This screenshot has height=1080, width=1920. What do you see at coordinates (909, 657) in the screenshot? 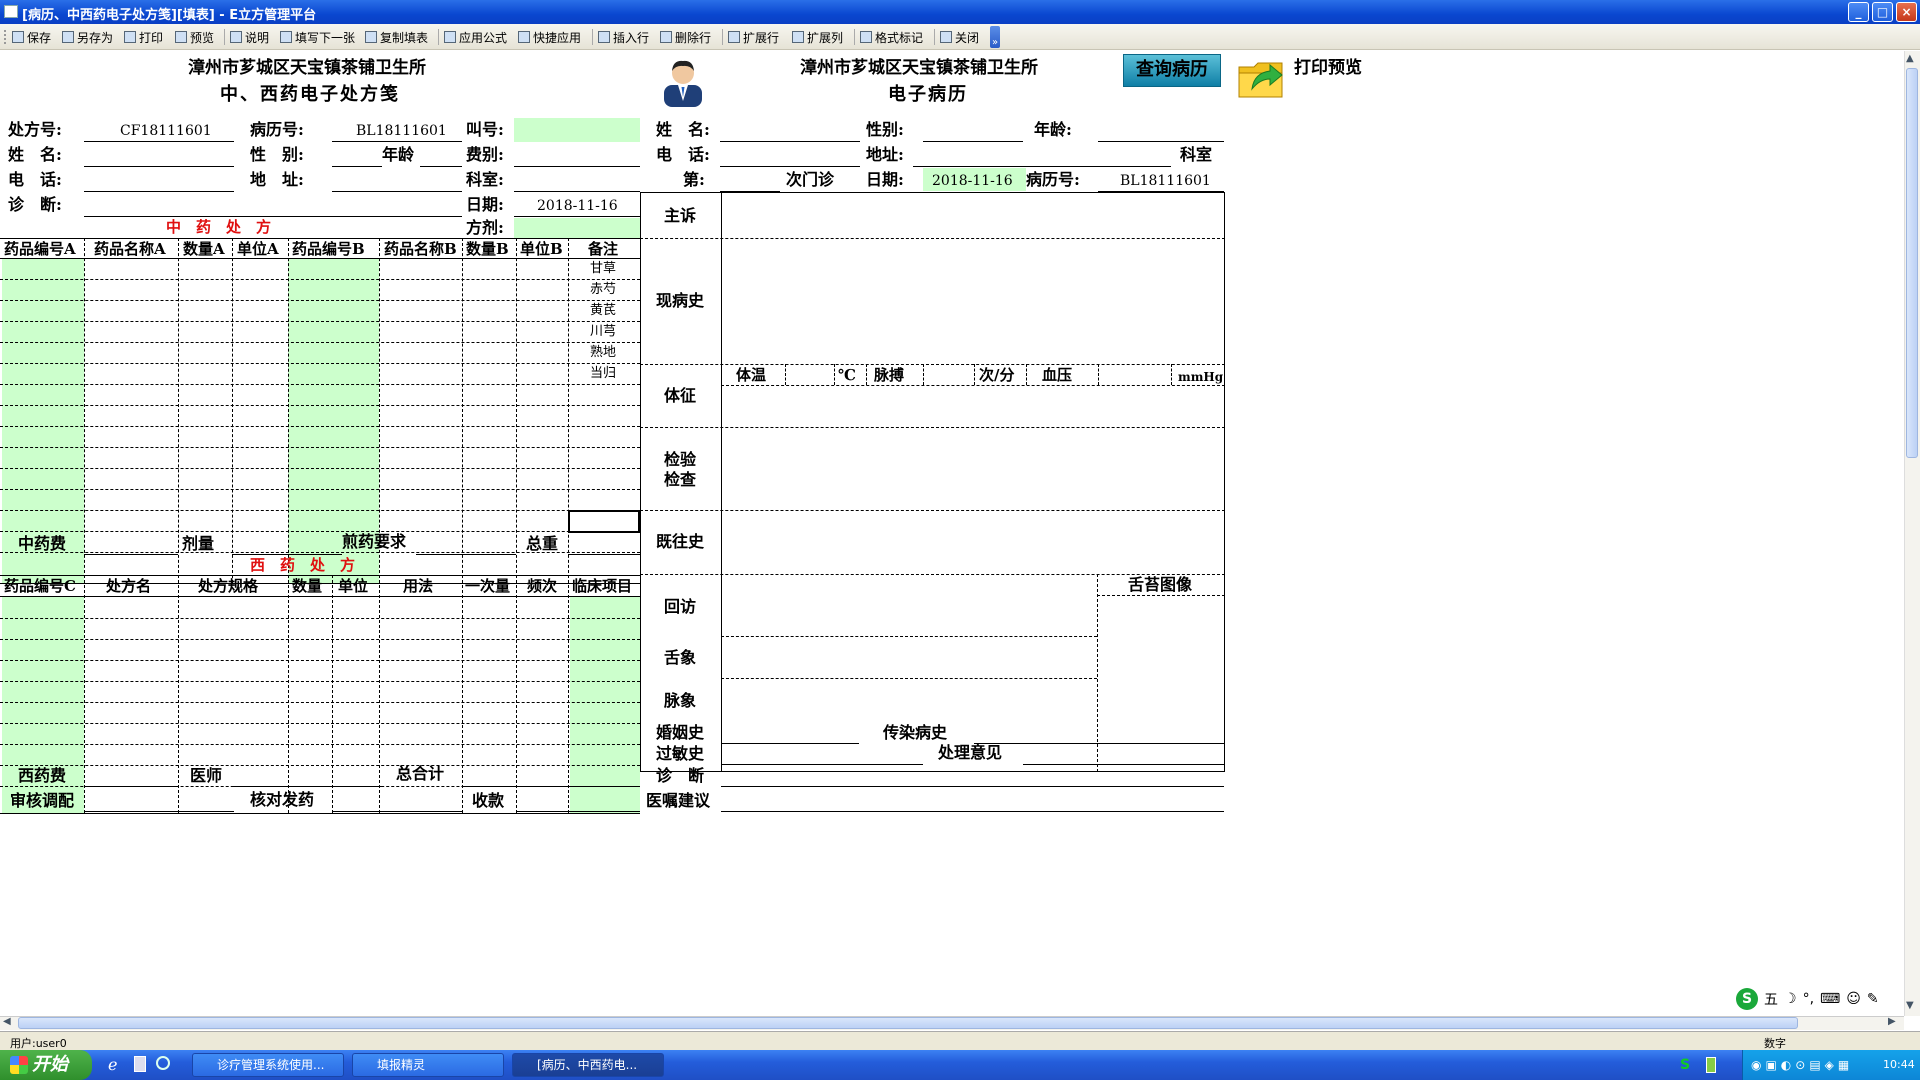
I see `tongue-input` at bounding box center [909, 657].